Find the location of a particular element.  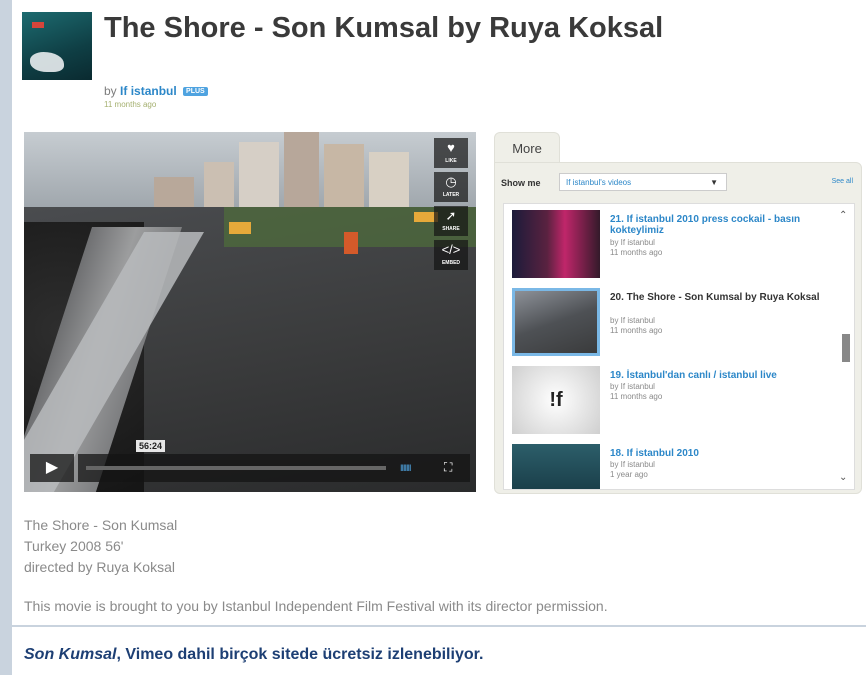

show-me-label: Show me is located at coordinates (521, 183).